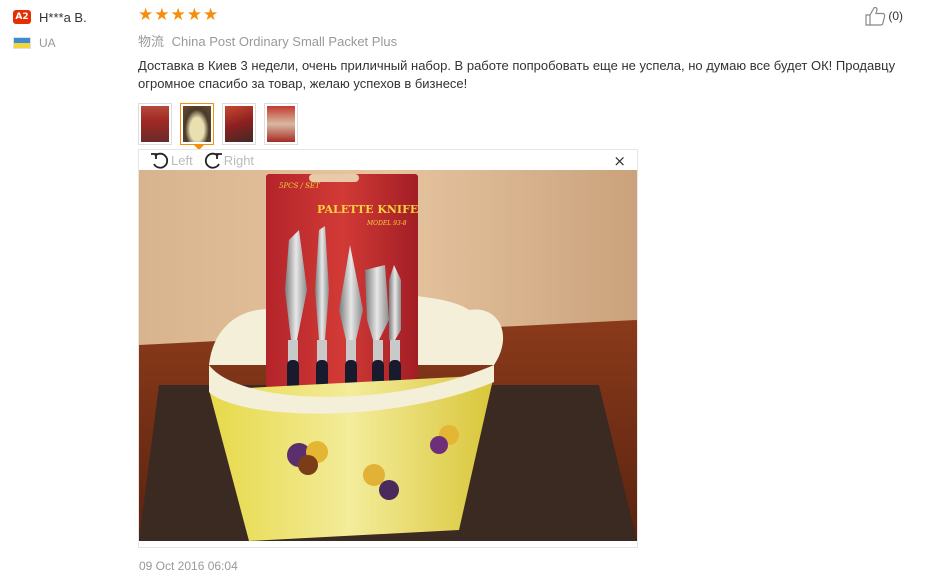 The image size is (933, 577). What do you see at coordinates (895, 16) in the screenshot?
I see `helpful-count: (0)` at bounding box center [895, 16].